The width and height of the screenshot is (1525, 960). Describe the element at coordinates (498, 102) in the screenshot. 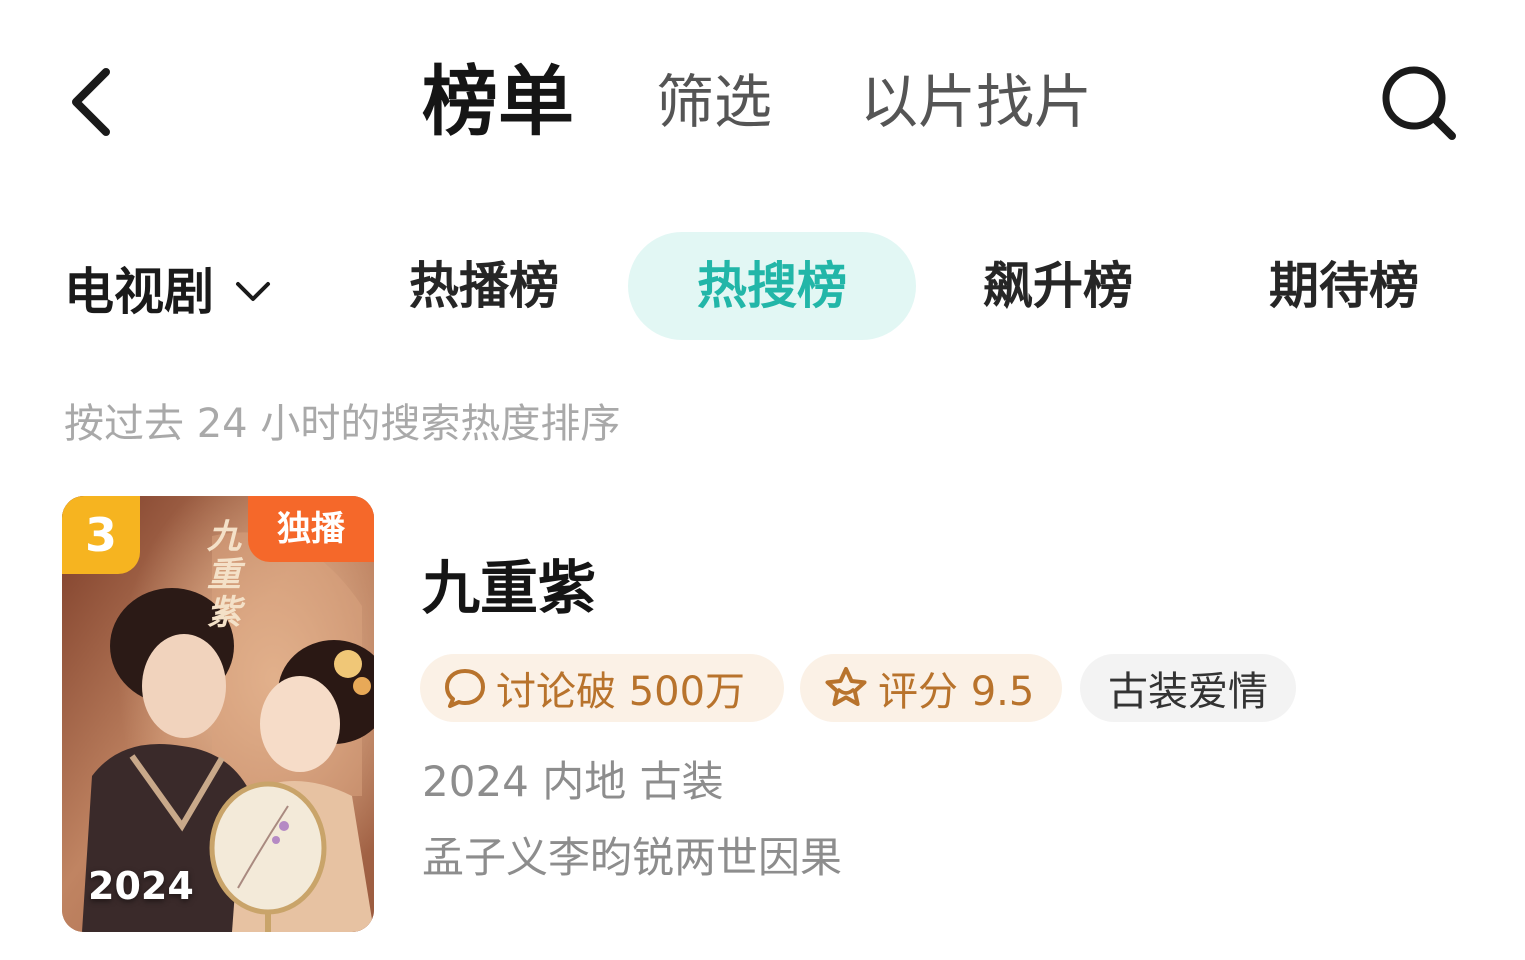

I see `tab-ranking: 榜单` at that location.